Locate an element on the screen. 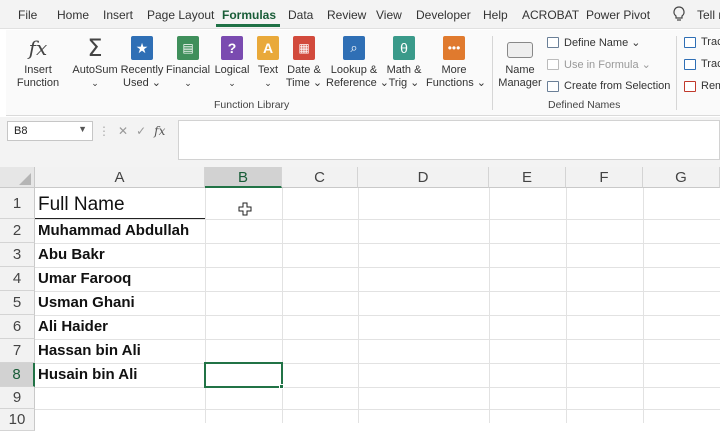 The width and height of the screenshot is (720, 431). formula-buttons: ⋮ ✕ ✓ fx is located at coordinates (135, 131).